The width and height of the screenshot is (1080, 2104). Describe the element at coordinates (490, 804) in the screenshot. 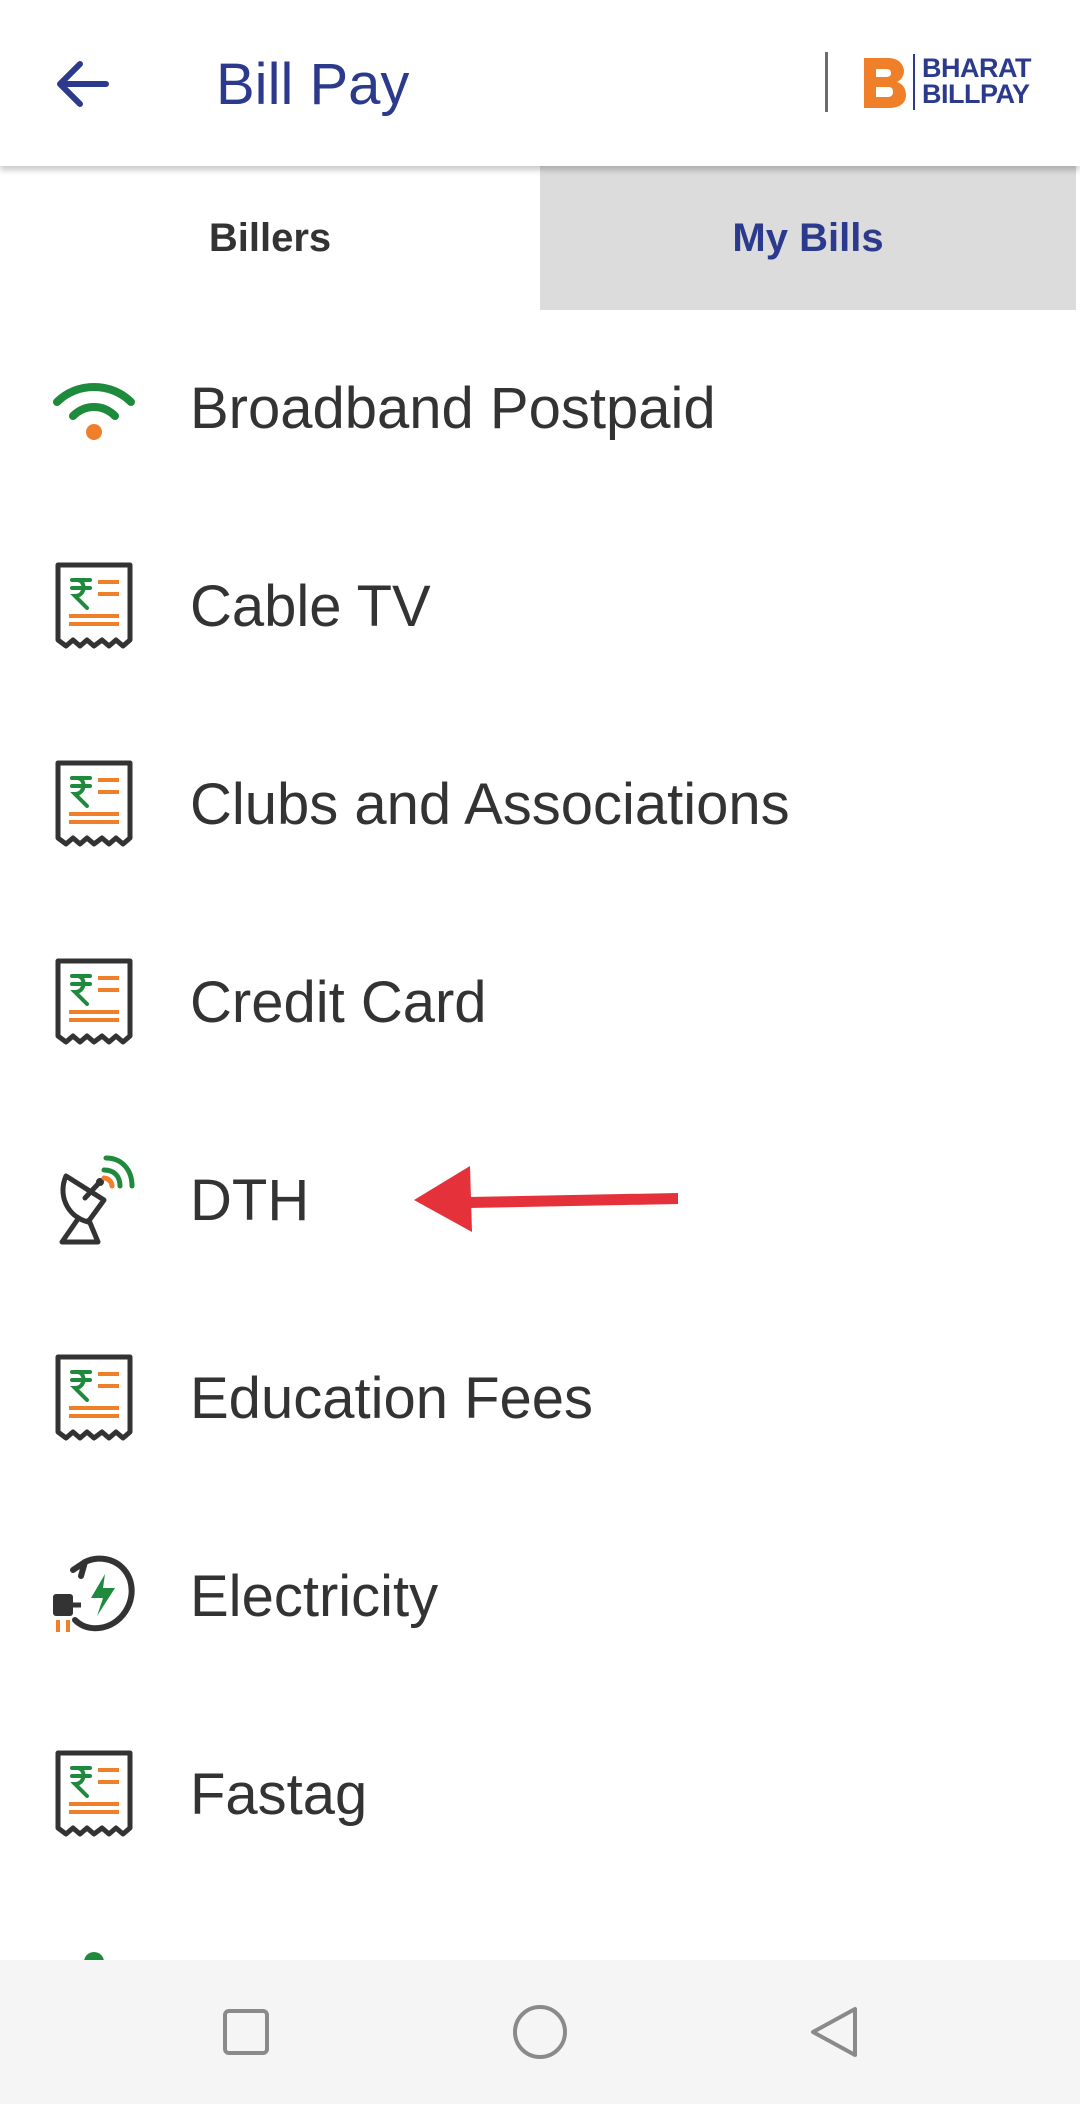

I see `biller-label: Clubs and Associations` at that location.